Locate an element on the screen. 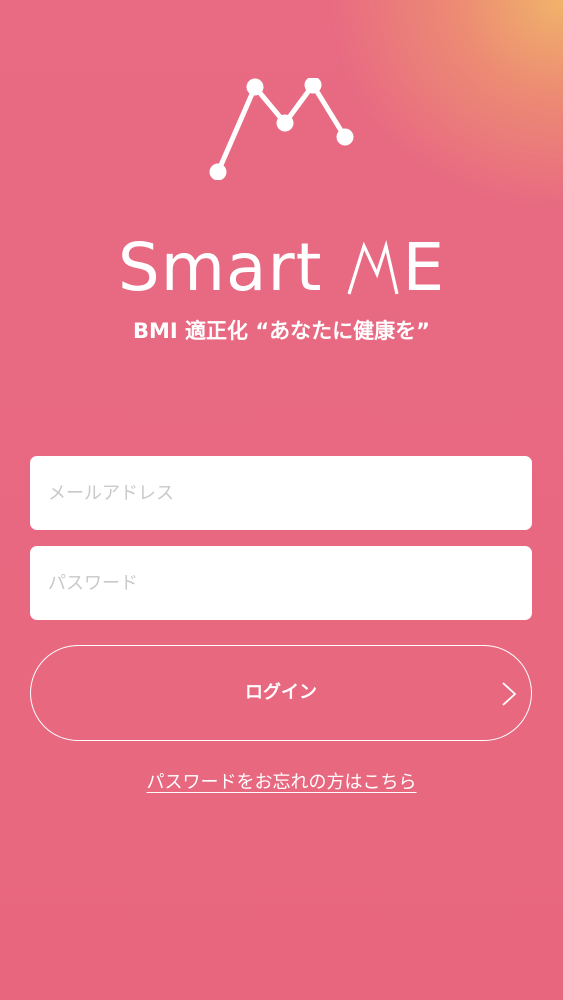 The width and height of the screenshot is (563, 1000). forgot-password-link: パスワードをお忘れの方はこちら is located at coordinates (282, 782).